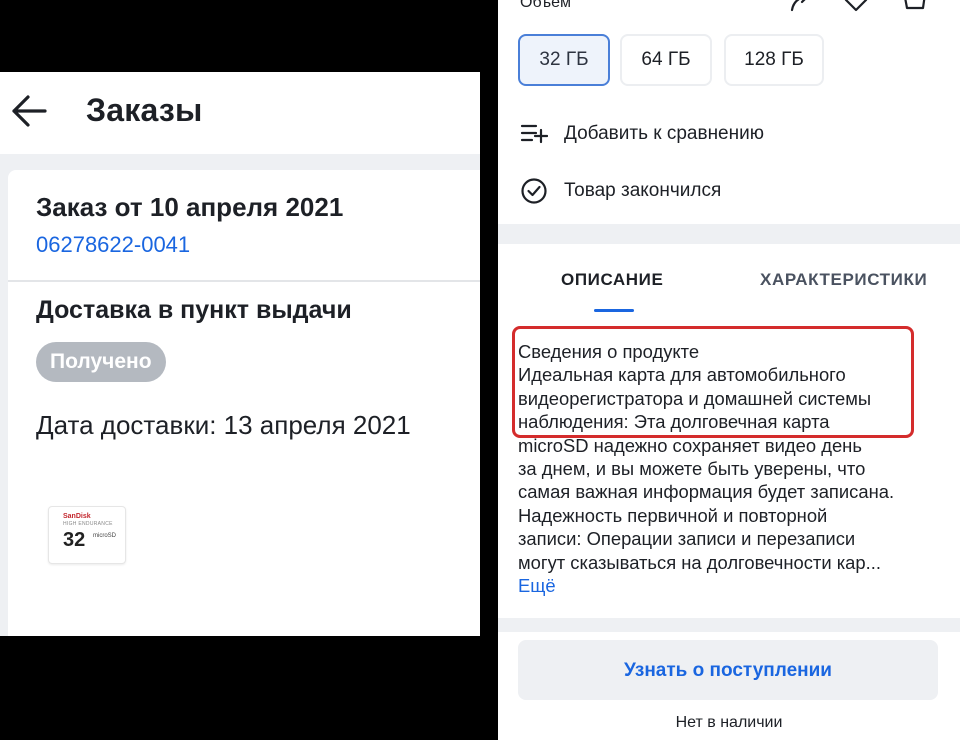 This screenshot has width=960, height=740. I want to click on more-link: Ещё, so click(733, 585).